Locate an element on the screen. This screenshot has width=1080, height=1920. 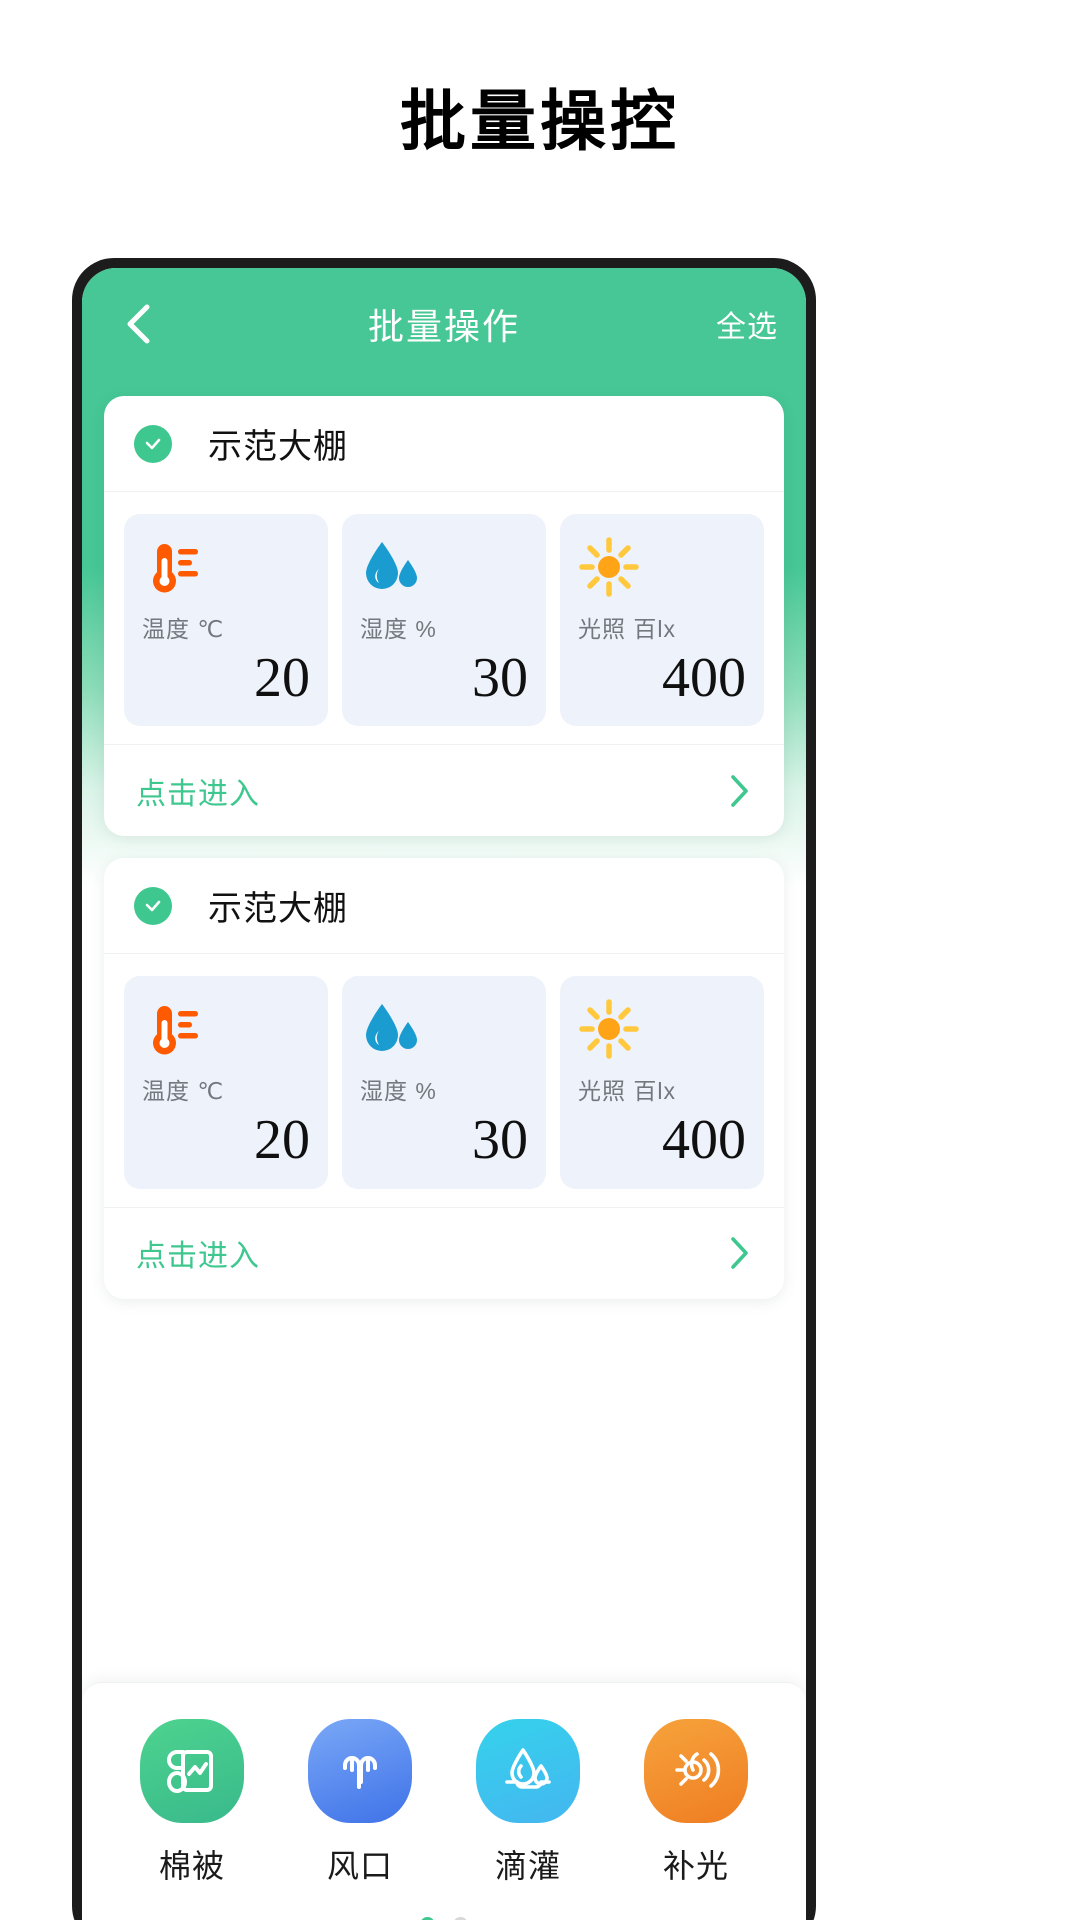
navigation-bar: 批量操作 全选 is located at coordinates (444, 324).